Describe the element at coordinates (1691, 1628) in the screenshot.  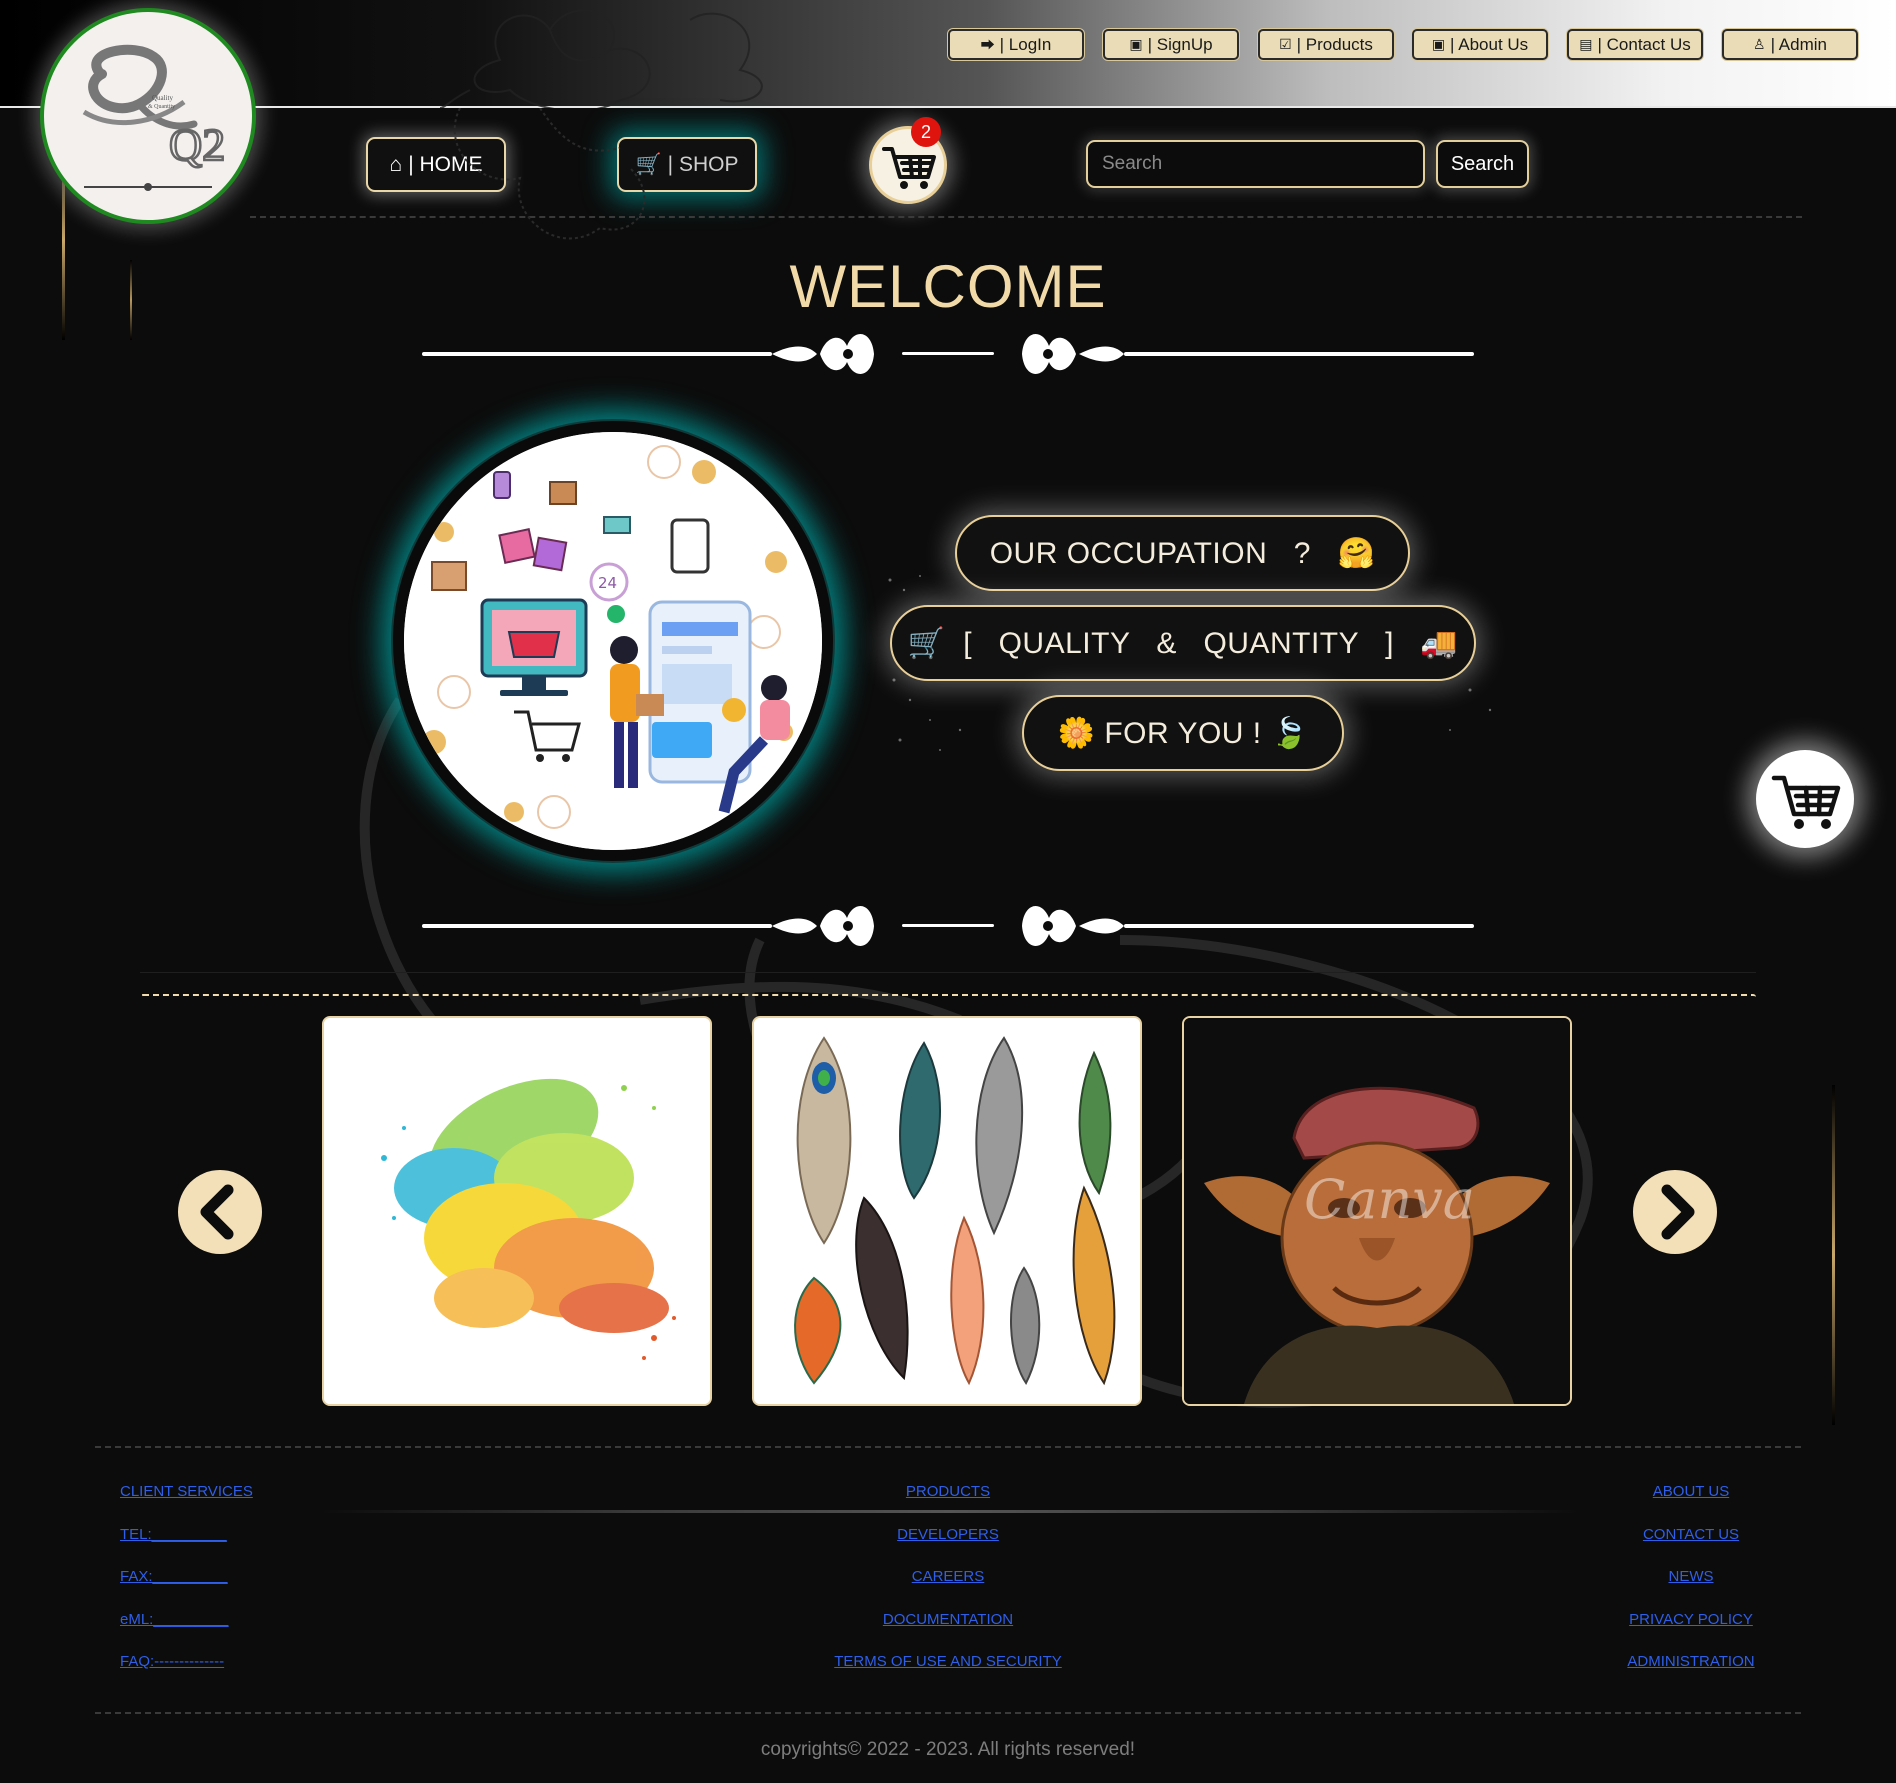
I see `privacy-policy-link: PRIVACY POLICY` at that location.